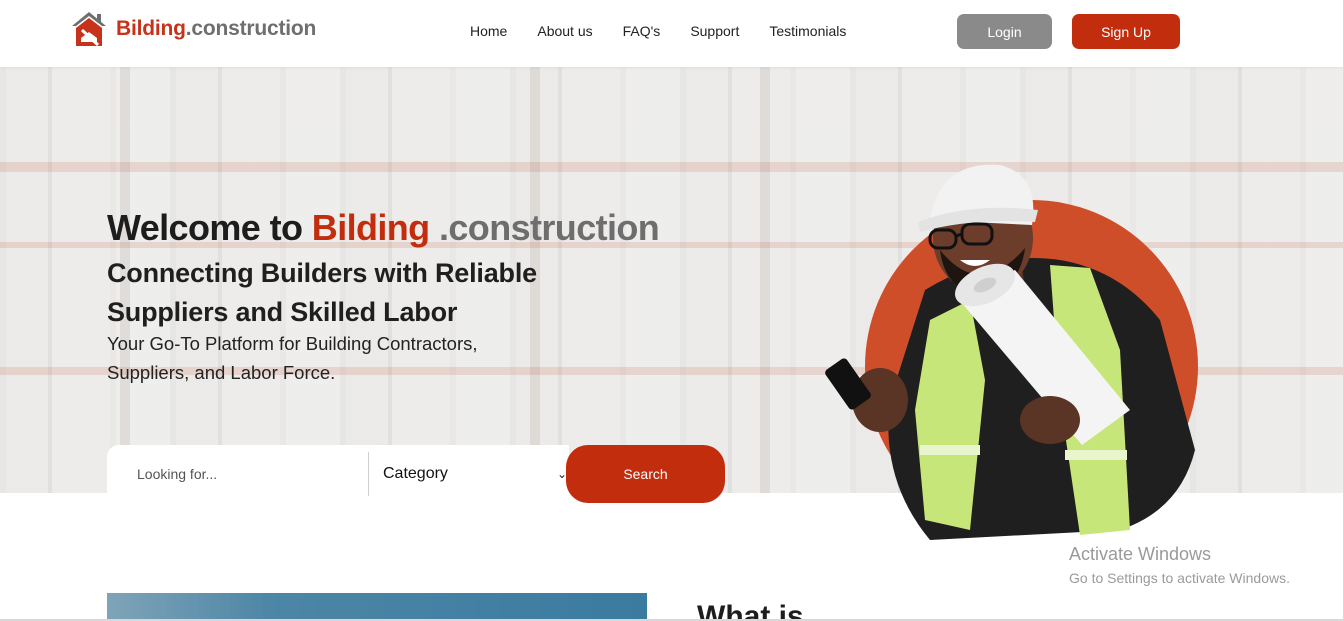 This screenshot has width=1344, height=621. I want to click on house-logo-icon, so click(89, 29).